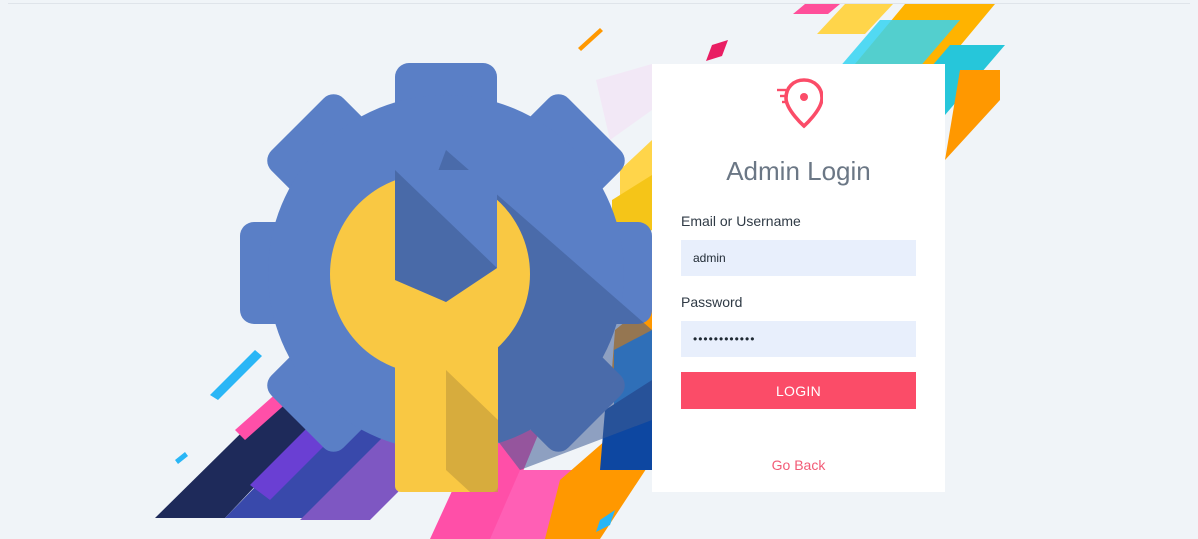 The height and width of the screenshot is (539, 1198). What do you see at coordinates (798, 171) in the screenshot?
I see `page-title: Admin Login` at bounding box center [798, 171].